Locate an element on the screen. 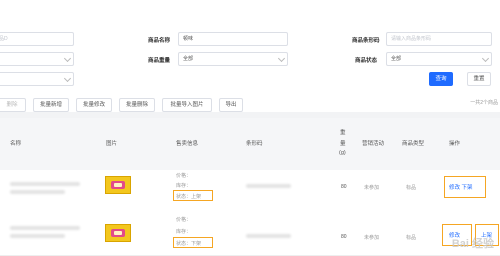  th-name: 名称 is located at coordinates (16, 144).